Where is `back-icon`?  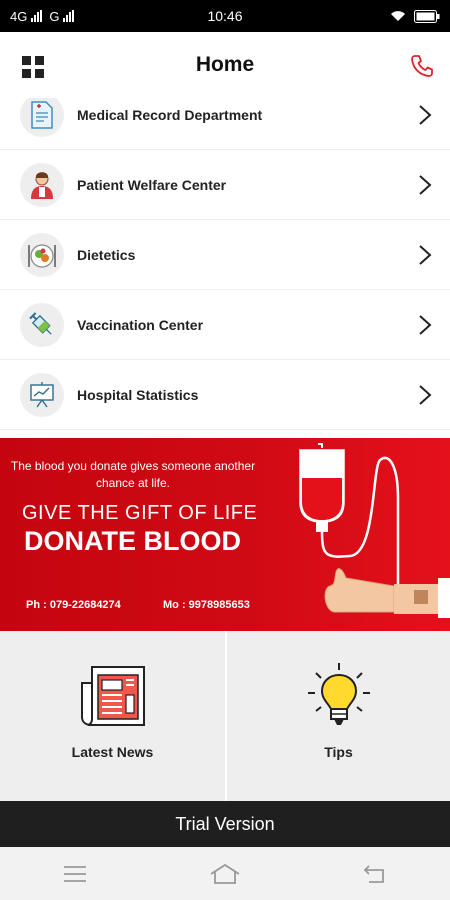
back-icon is located at coordinates (375, 874).